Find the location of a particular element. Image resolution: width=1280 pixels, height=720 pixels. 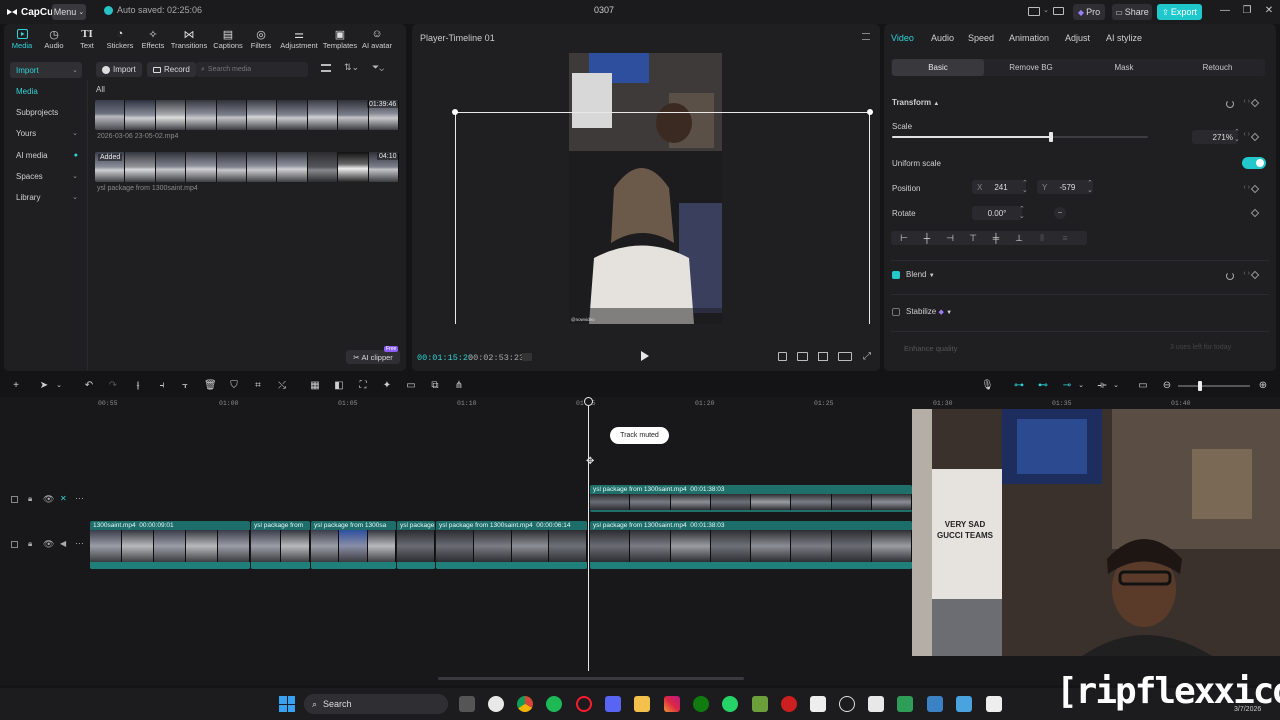

chrome-icon is located at coordinates (525, 704).